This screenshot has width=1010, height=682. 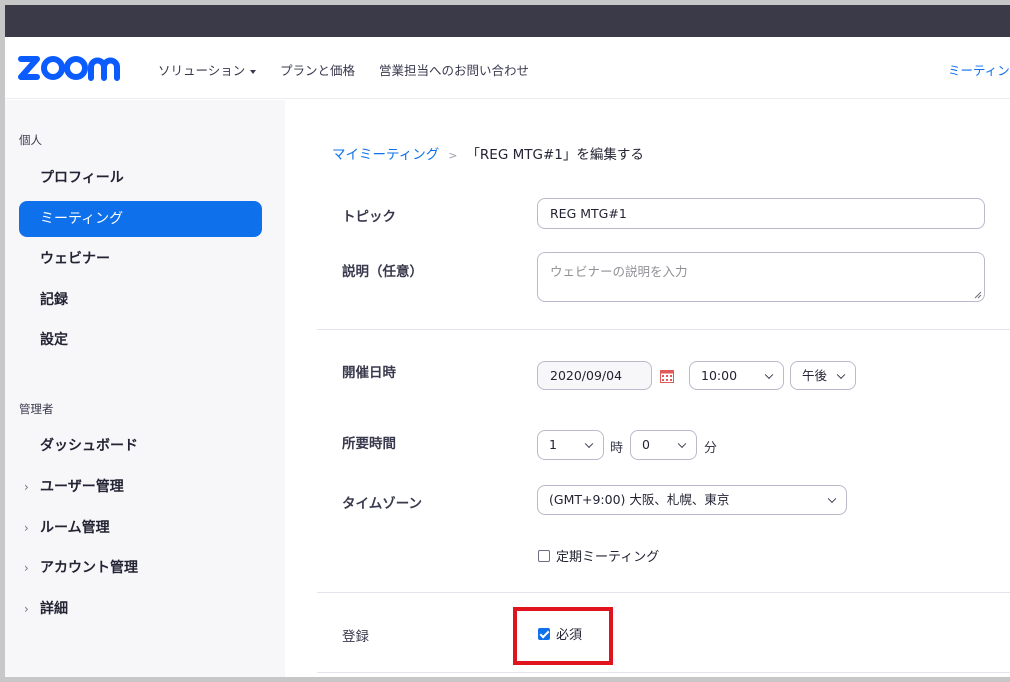 What do you see at coordinates (140, 446) in the screenshot?
I see `sidebar-item-dashboard: ダッシュボード` at bounding box center [140, 446].